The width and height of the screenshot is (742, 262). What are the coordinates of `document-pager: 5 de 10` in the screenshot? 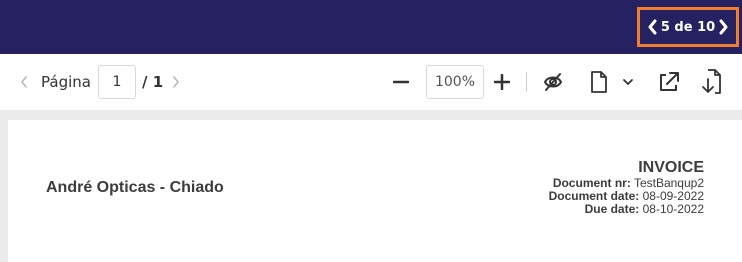 It's located at (688, 27).